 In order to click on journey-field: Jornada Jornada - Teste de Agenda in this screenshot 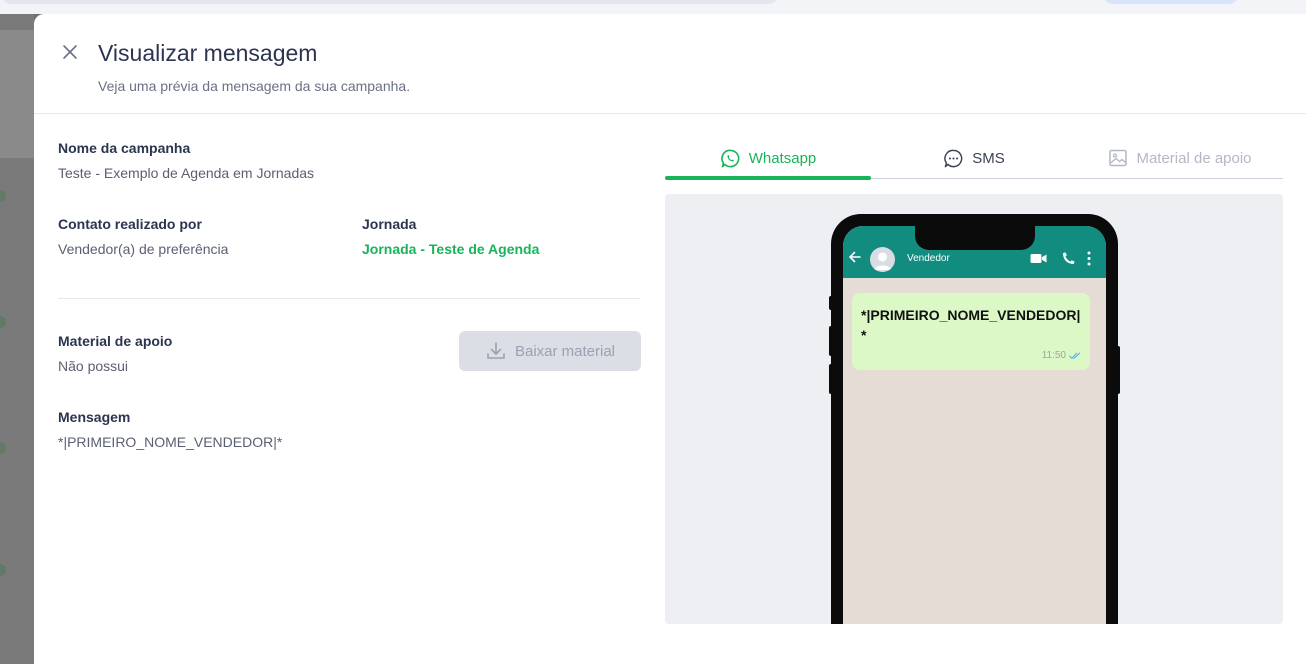, I will do `click(450, 236)`.